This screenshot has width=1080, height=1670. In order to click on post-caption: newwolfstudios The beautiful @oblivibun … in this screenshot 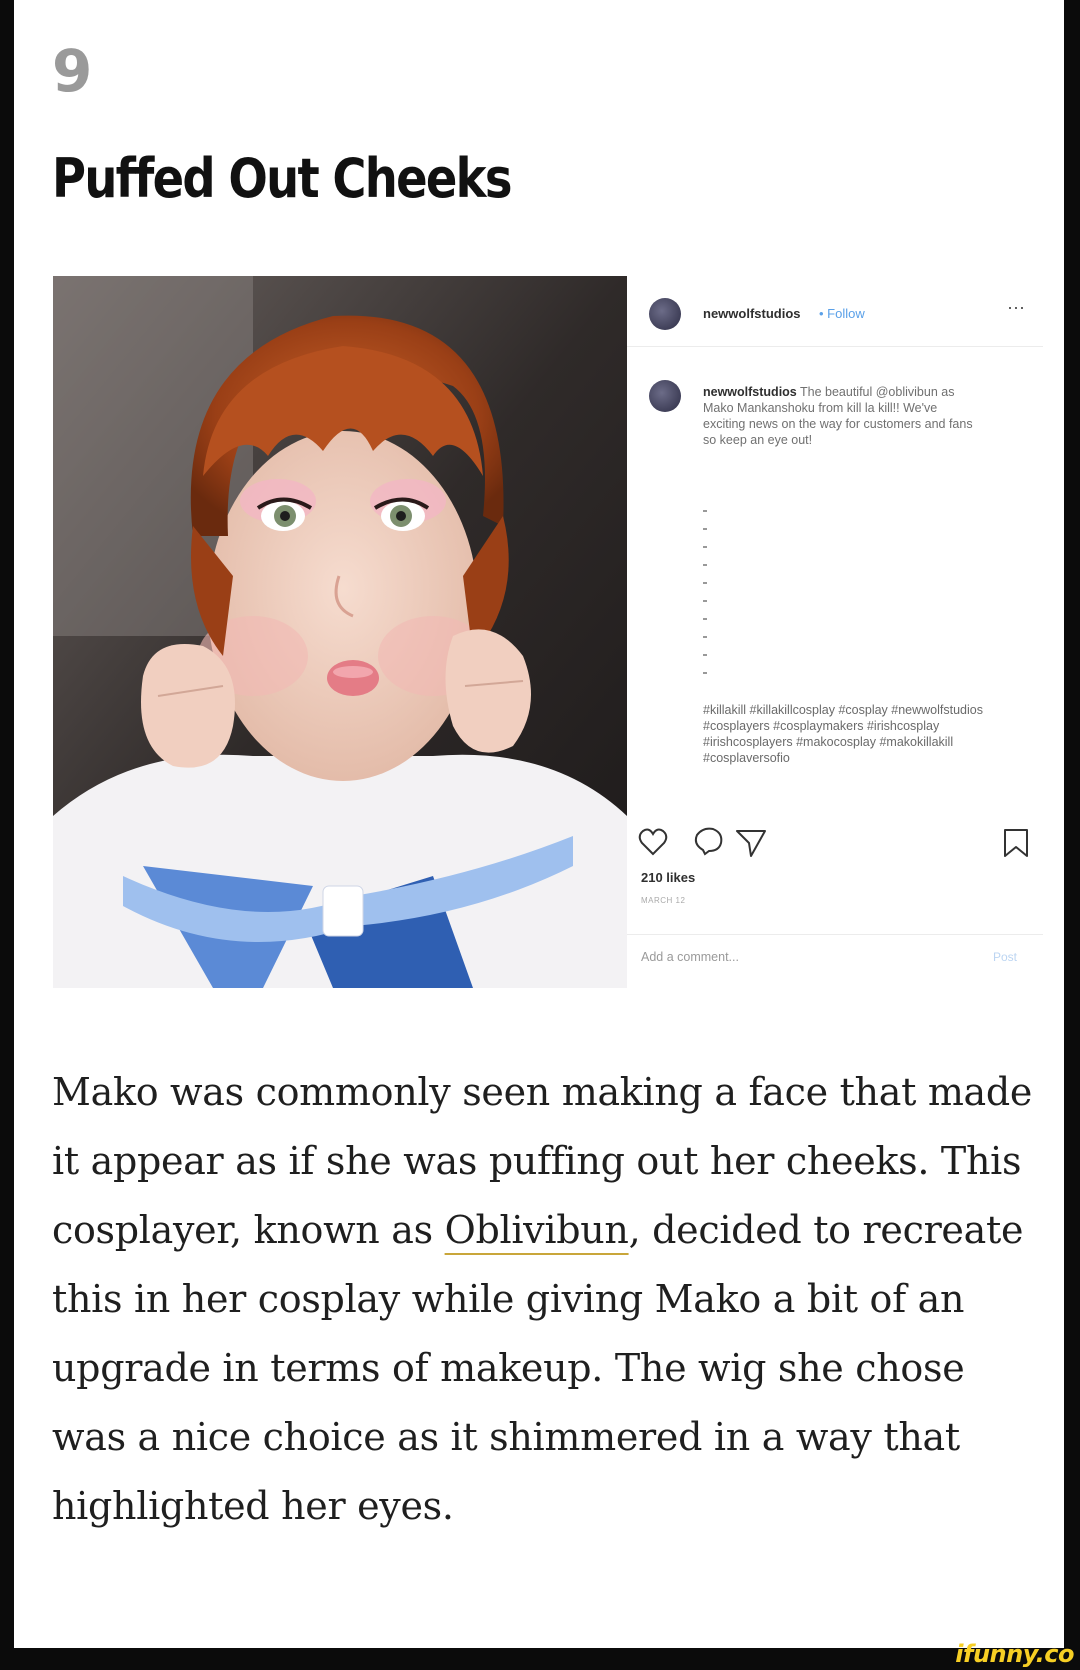, I will do `click(838, 416)`.